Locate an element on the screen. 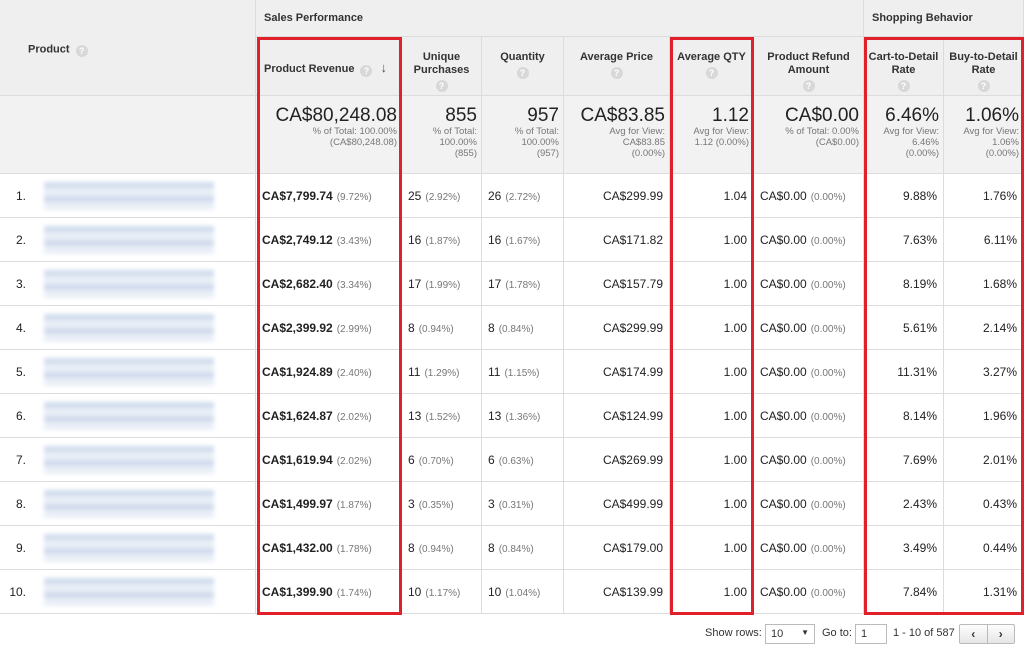 The image size is (1024, 648). cell-percent: (1.29%) is located at coordinates (442, 373).